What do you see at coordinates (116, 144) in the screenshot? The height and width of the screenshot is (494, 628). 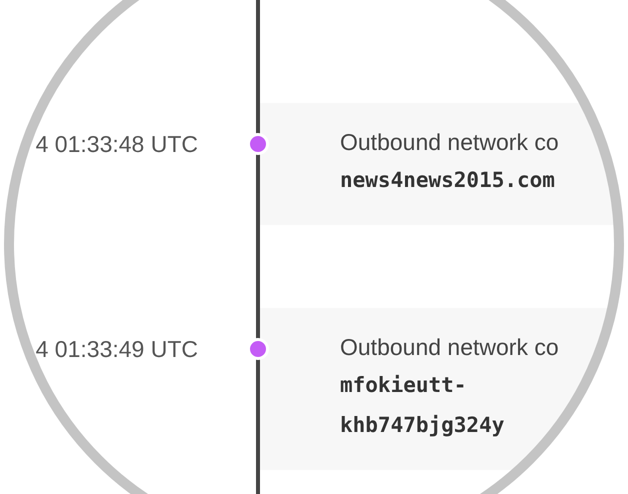 I see `event-timestamp: 4 01:33:48 UTC` at bounding box center [116, 144].